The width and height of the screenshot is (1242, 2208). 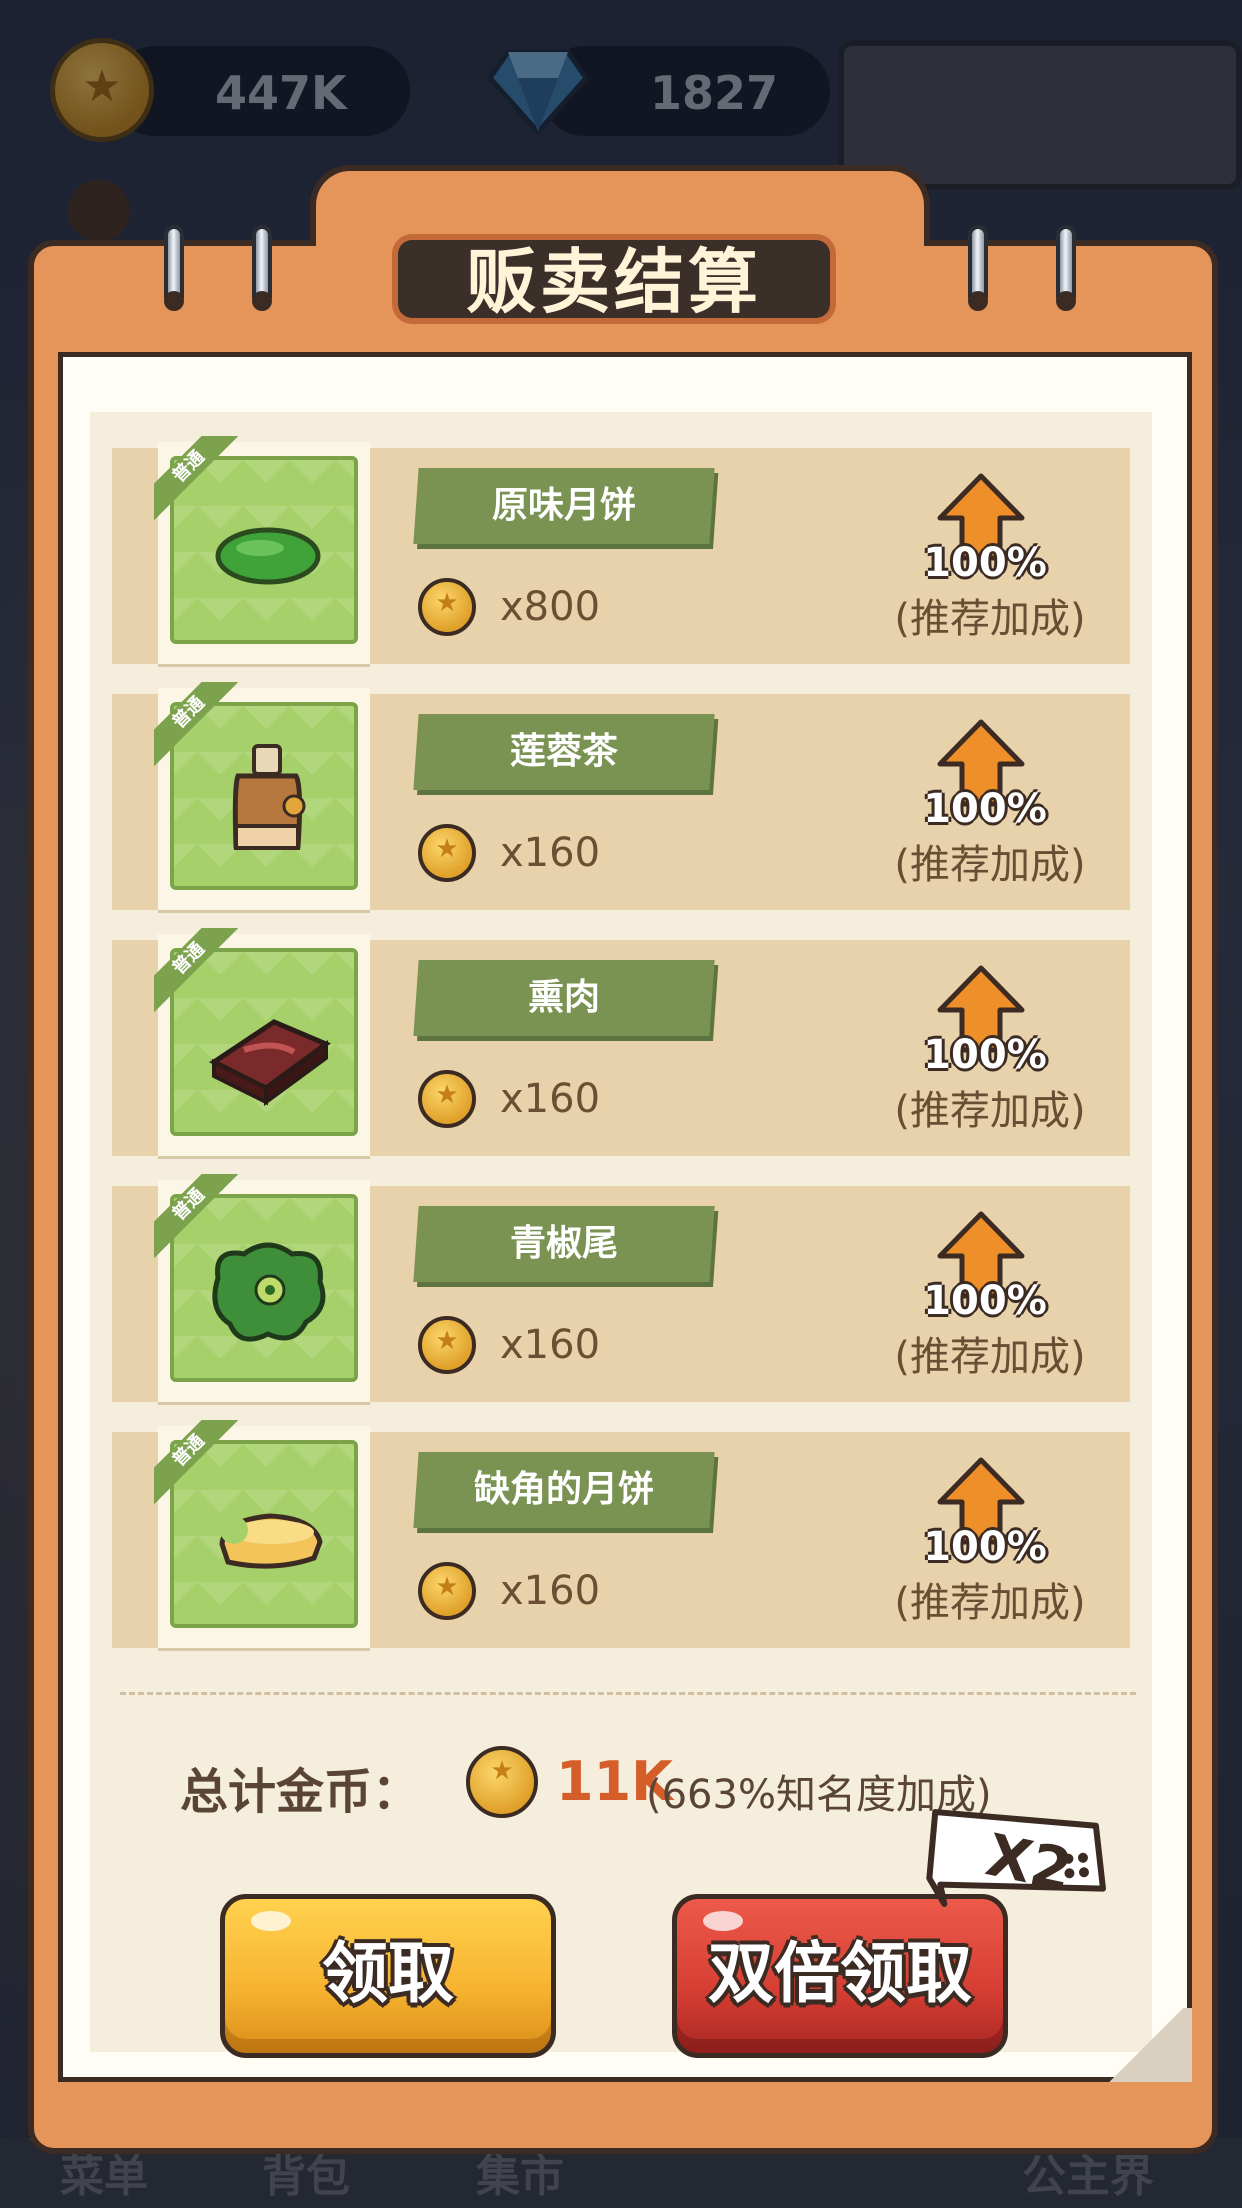 I want to click on claim-button-label: 领取, so click(x=388, y=1973).